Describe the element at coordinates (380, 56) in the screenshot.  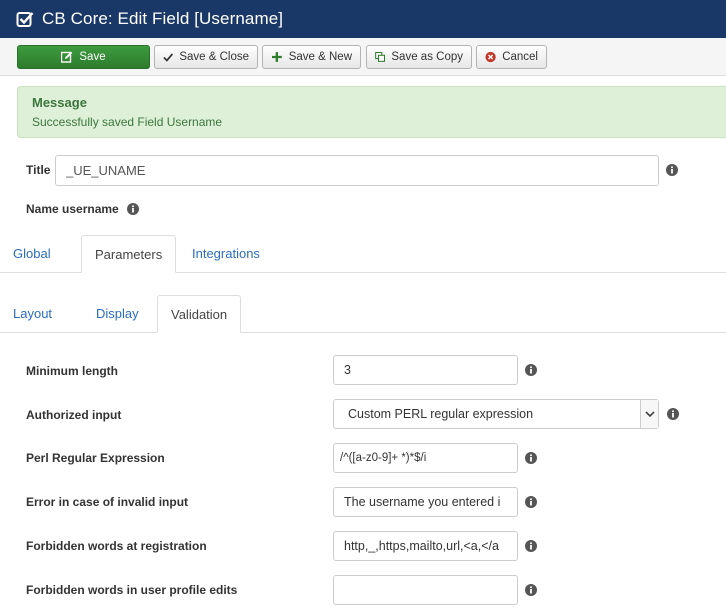
I see `copy-icon` at that location.